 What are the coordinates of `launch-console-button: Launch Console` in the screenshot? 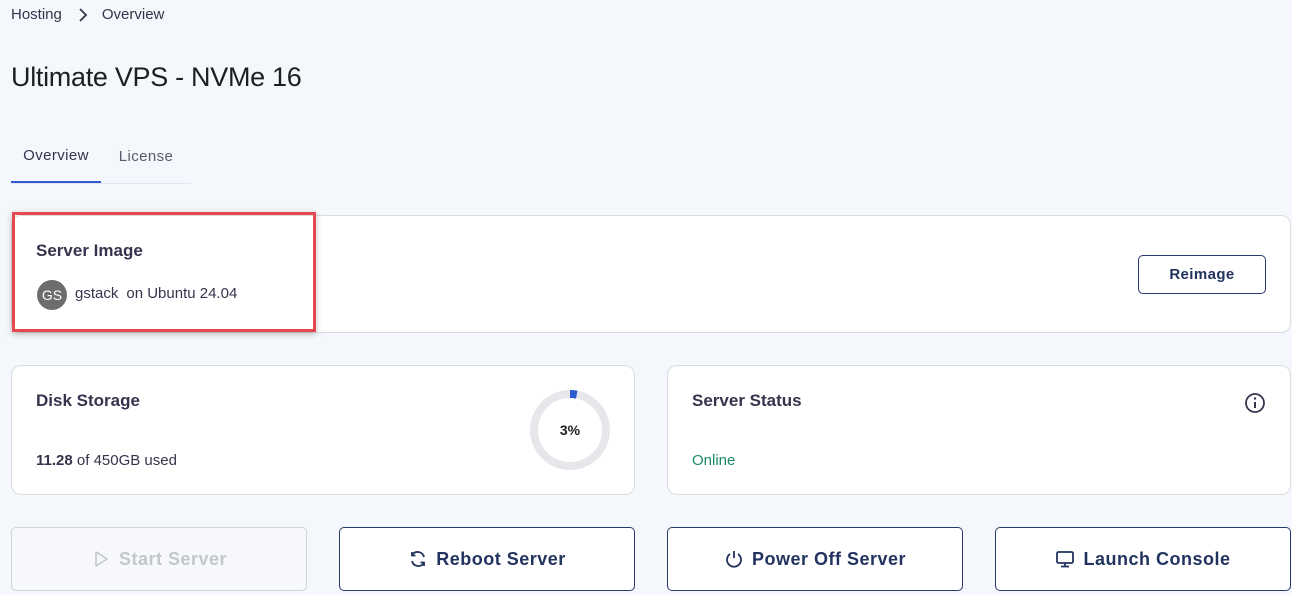 It's located at (1143, 559).